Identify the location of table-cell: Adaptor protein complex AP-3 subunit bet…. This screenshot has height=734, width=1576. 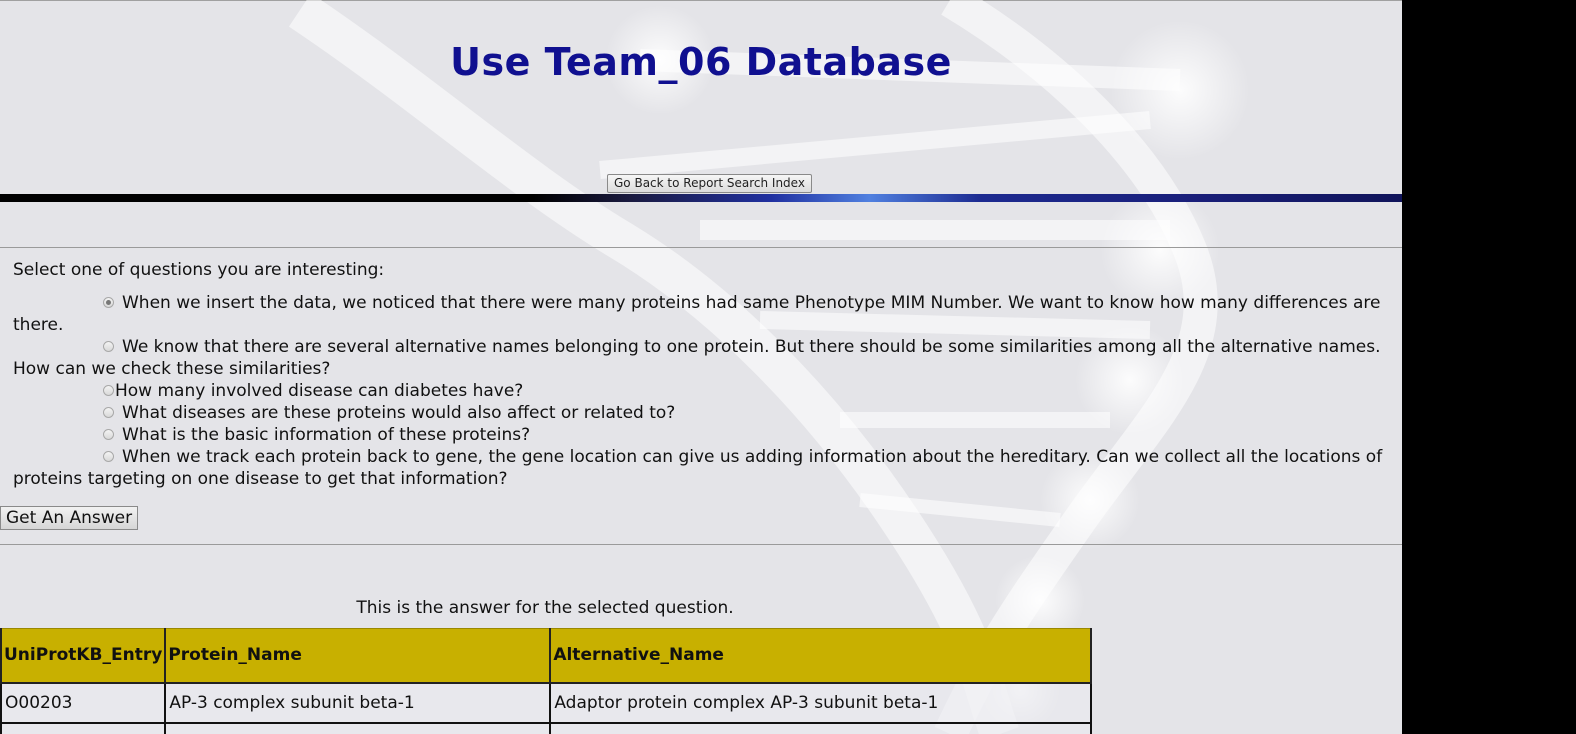
(821, 702).